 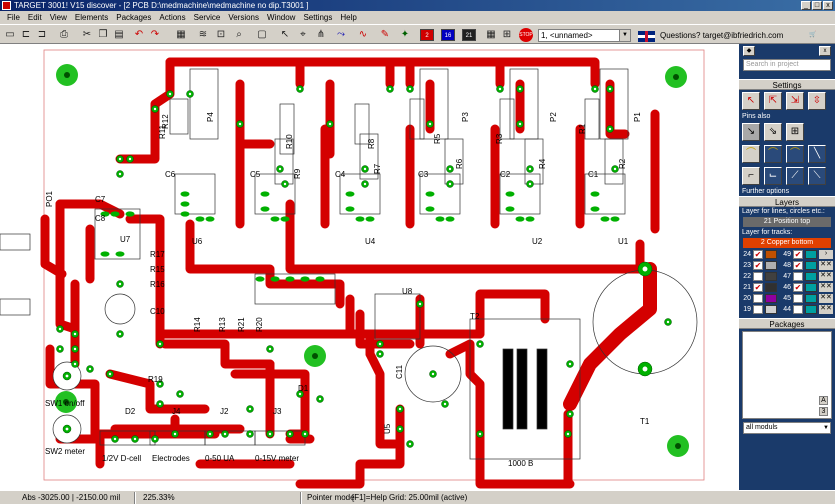 I want to click on move-pin-icon: ⇘, so click(x=773, y=132).